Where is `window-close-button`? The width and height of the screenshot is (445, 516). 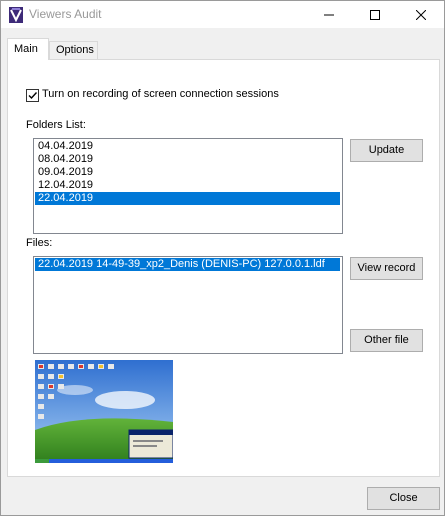
window-close-button is located at coordinates (421, 14).